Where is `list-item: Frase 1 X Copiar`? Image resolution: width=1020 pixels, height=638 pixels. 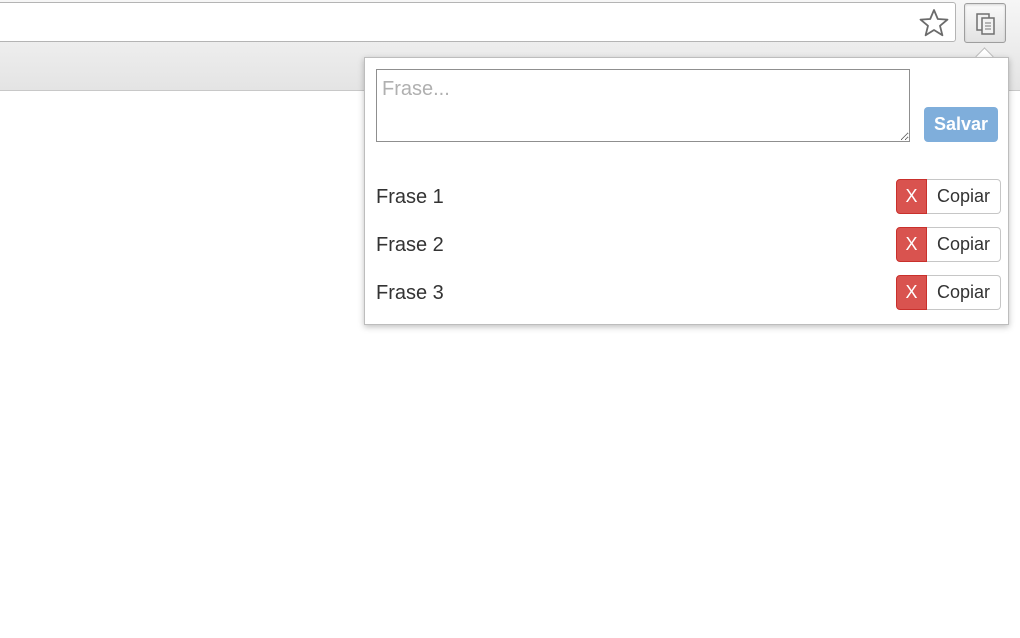
list-item: Frase 1 X Copiar is located at coordinates (688, 197).